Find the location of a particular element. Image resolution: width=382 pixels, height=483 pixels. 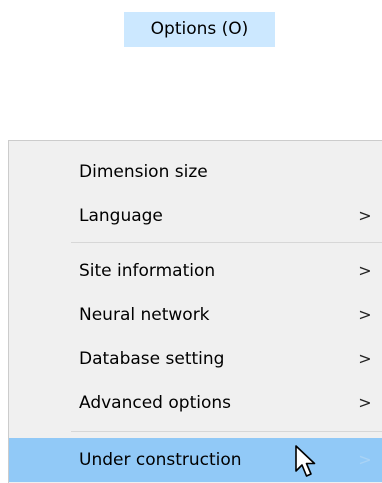

menu-item-label: Language is located at coordinates (121, 216).